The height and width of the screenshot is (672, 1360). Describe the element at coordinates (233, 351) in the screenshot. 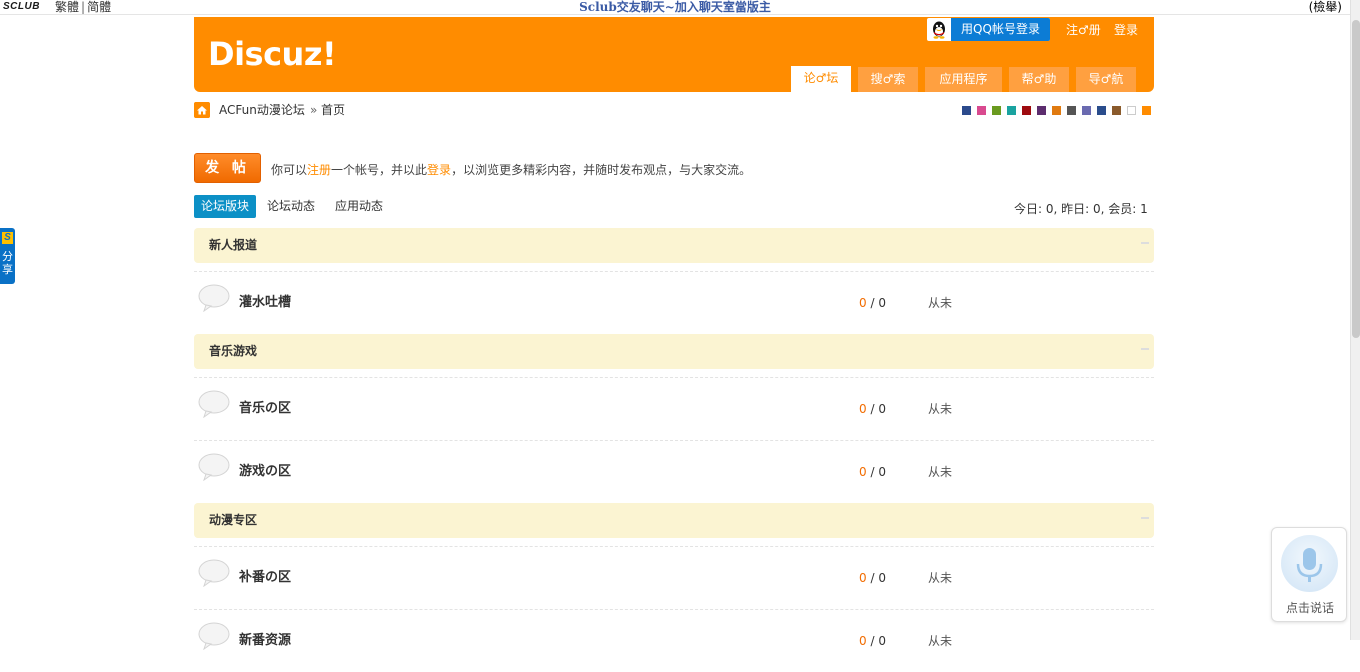

I see `category-title: 音乐游戏` at that location.